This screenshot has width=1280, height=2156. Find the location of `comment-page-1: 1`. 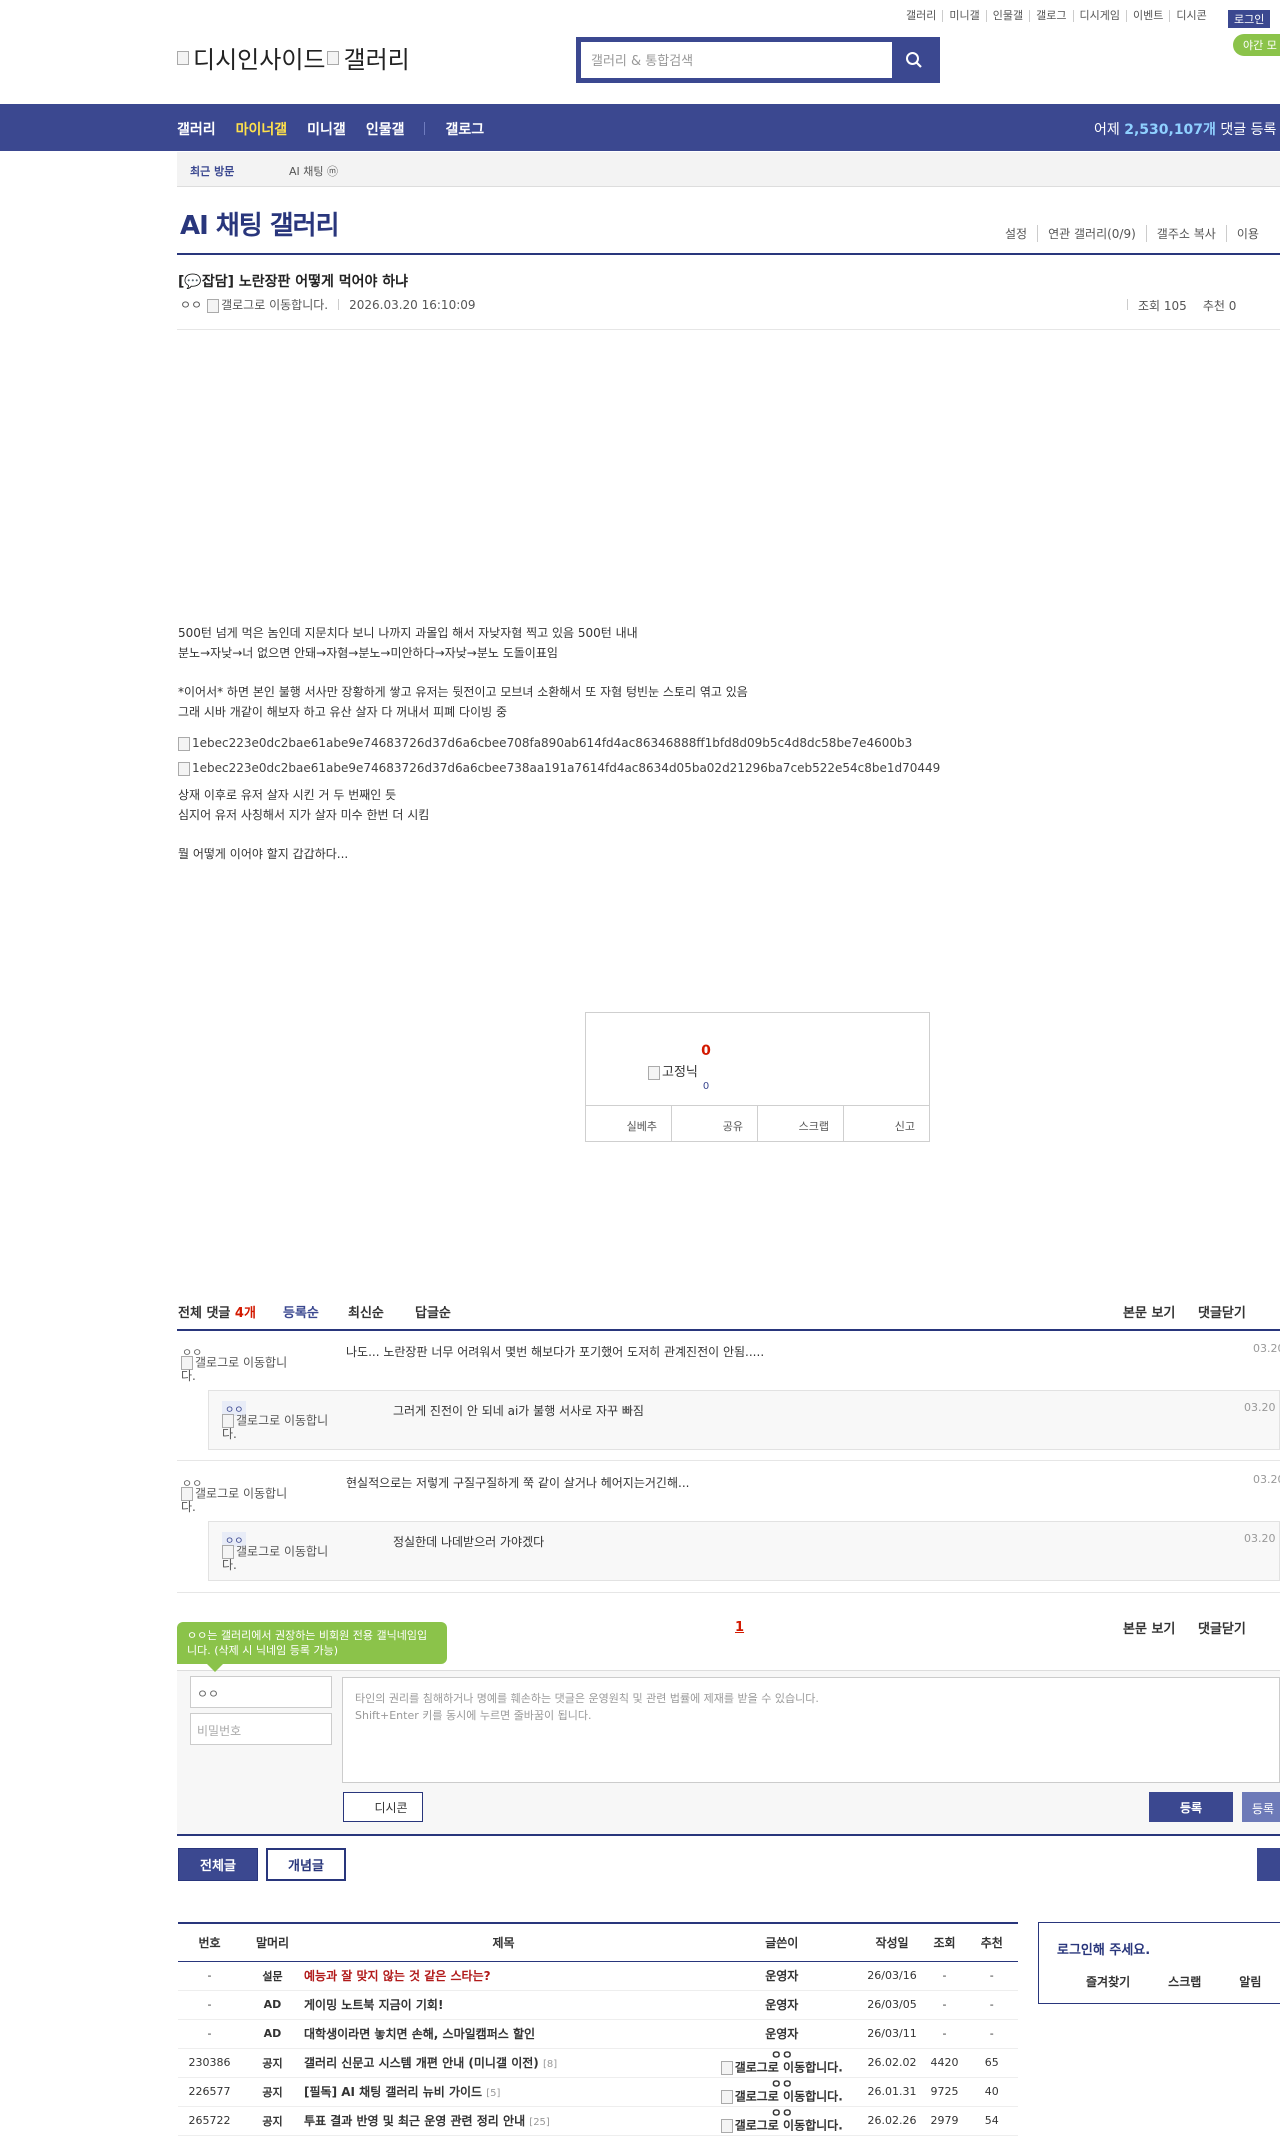

comment-page-1: 1 is located at coordinates (739, 1627).